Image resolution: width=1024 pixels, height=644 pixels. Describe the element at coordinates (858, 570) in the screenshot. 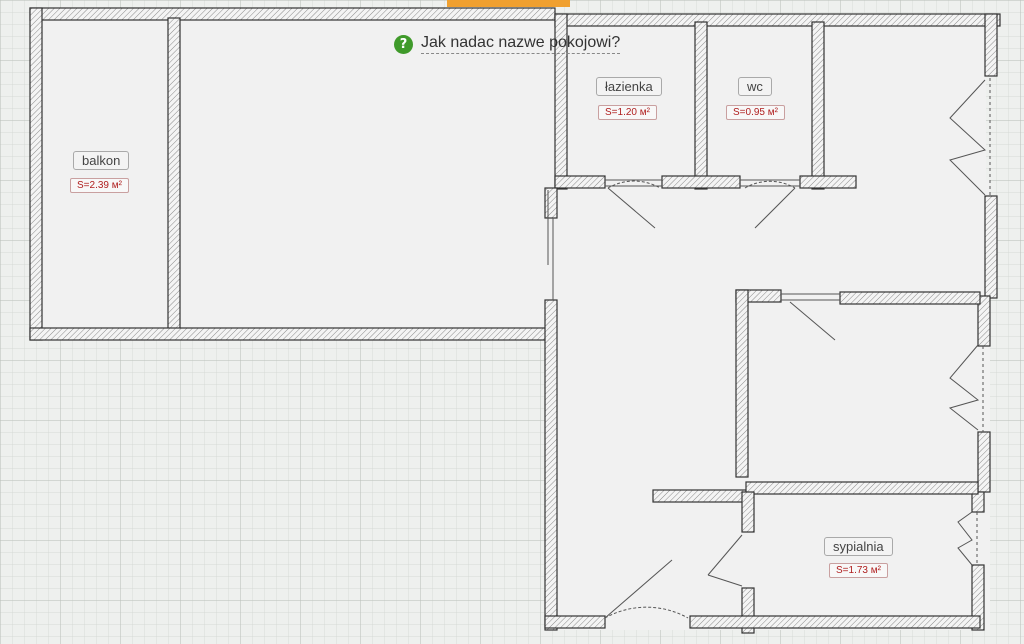

I see `room-area-badge: S=1.73 м²` at that location.